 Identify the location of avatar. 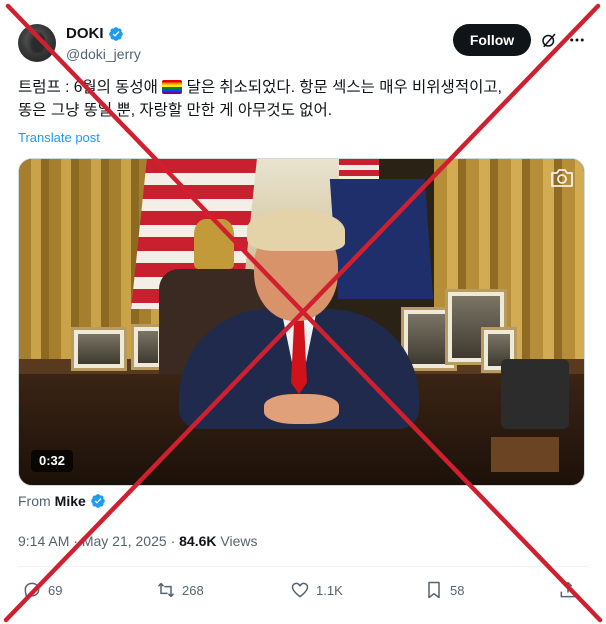
(37, 43).